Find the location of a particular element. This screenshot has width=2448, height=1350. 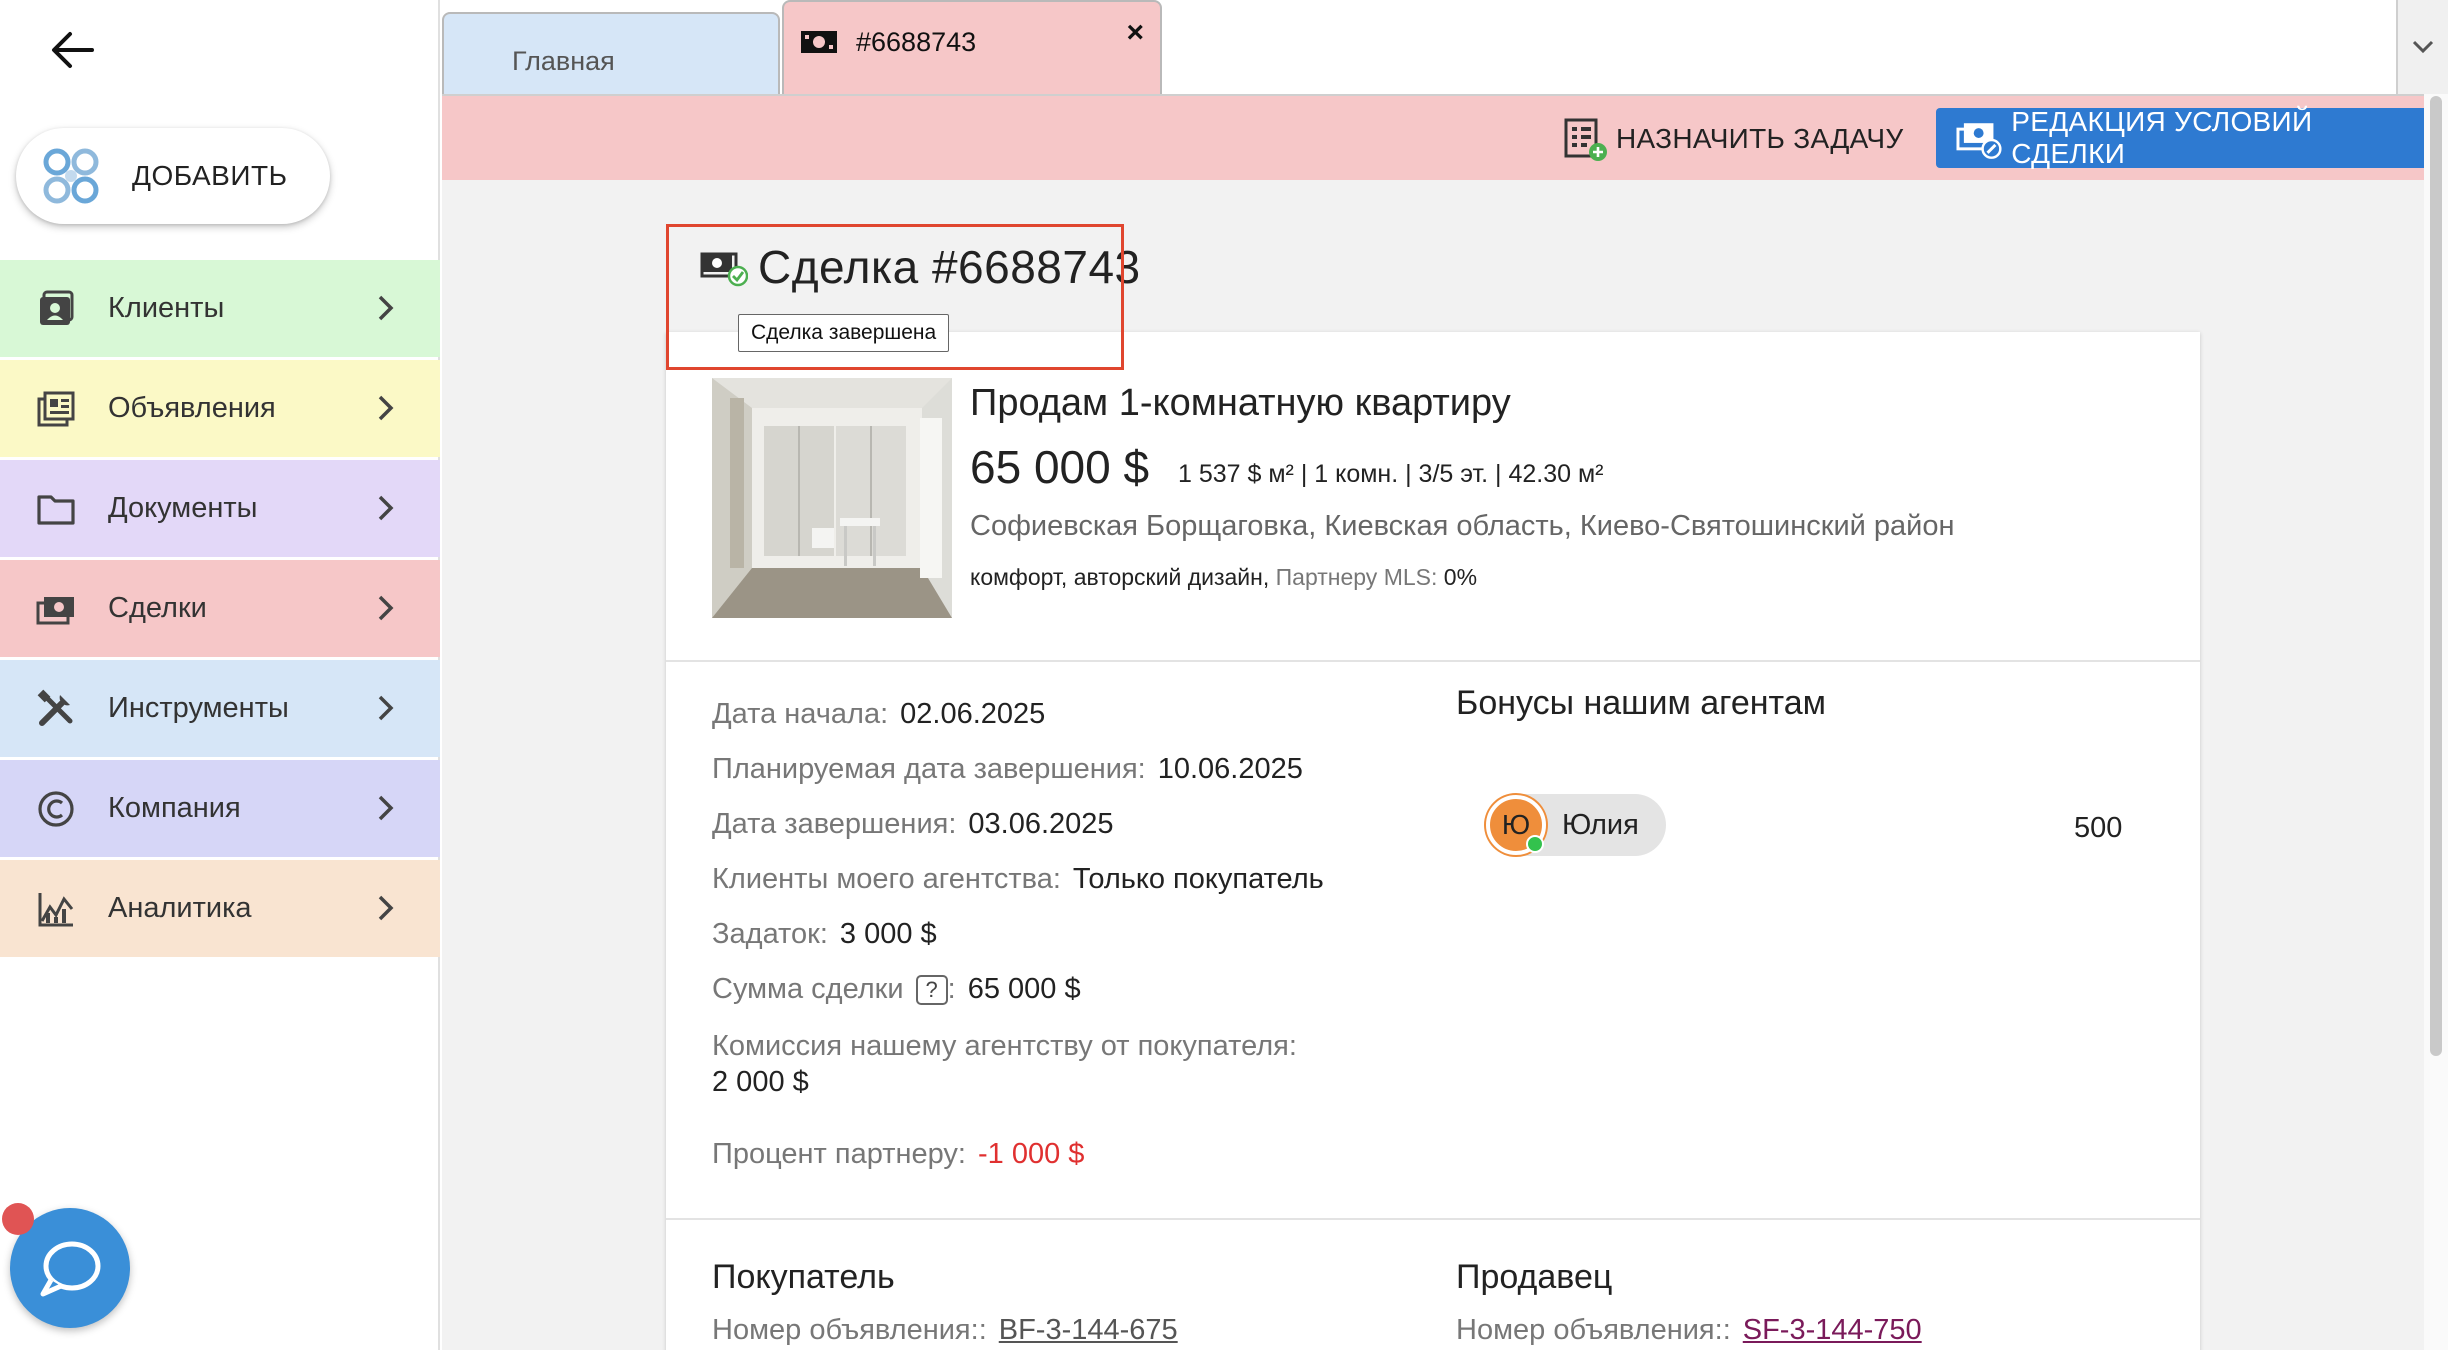

deal-sum-value: 65 000 $ is located at coordinates (1024, 989).